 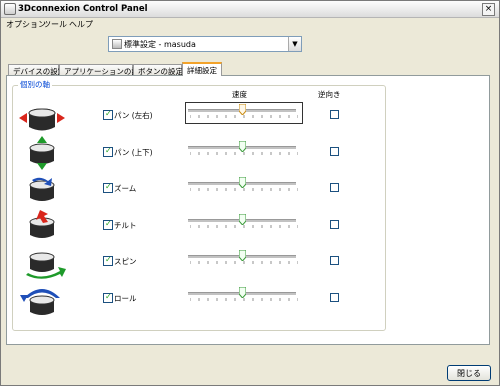 I want to click on profile-icon, so click(x=117, y=44).